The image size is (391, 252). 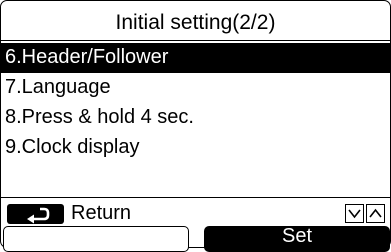 I want to click on chevron-down-icon, so click(x=354, y=214).